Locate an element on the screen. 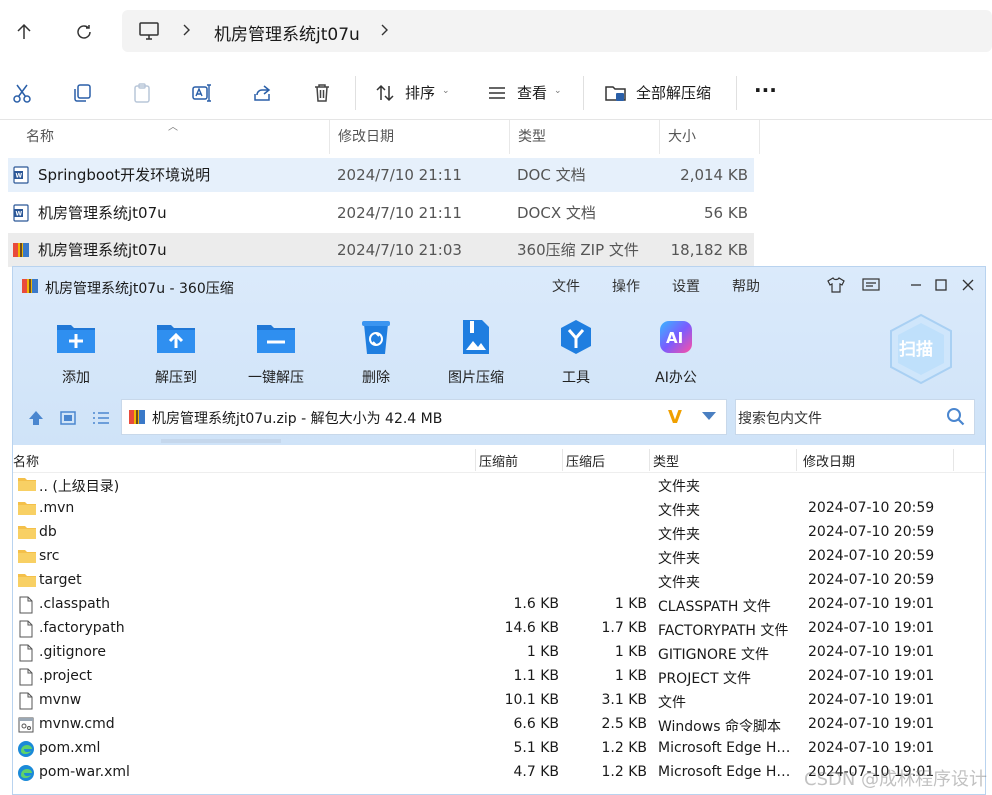  item-before: 4.7 KB is located at coordinates (536, 772).